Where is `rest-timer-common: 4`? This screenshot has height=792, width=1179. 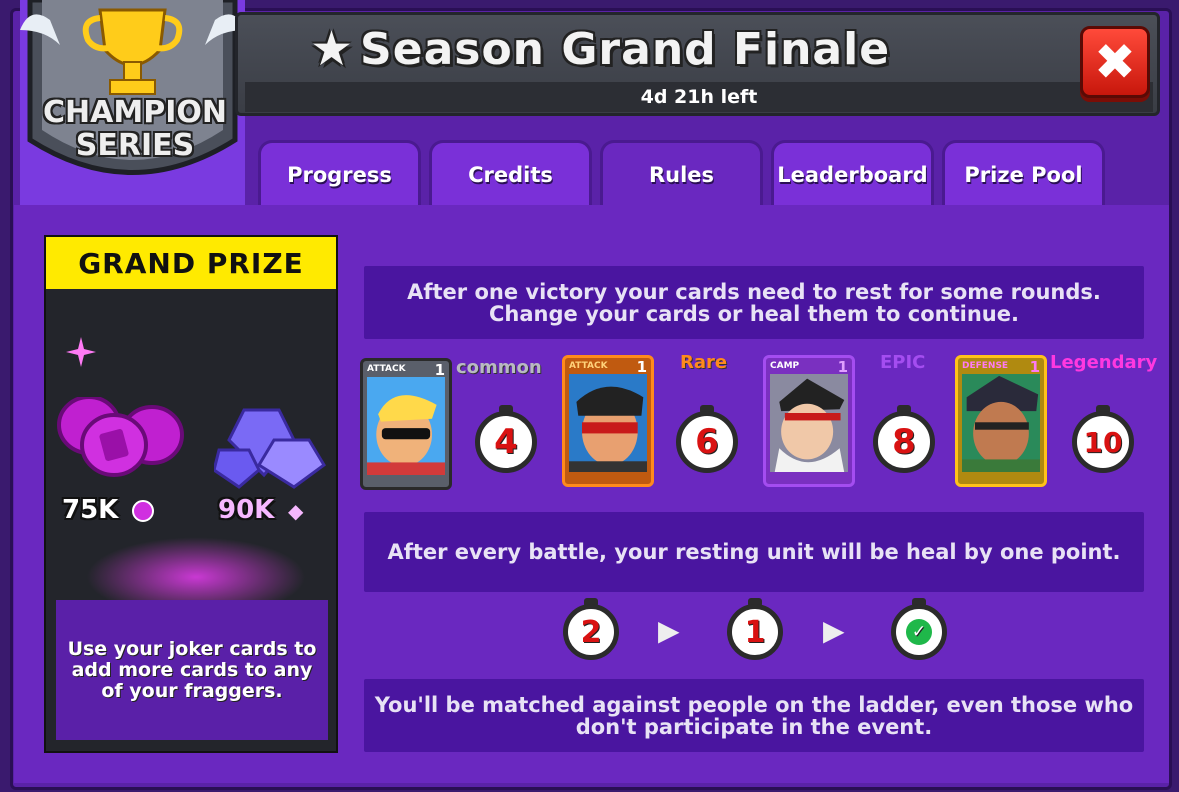
rest-timer-common: 4 is located at coordinates (506, 439).